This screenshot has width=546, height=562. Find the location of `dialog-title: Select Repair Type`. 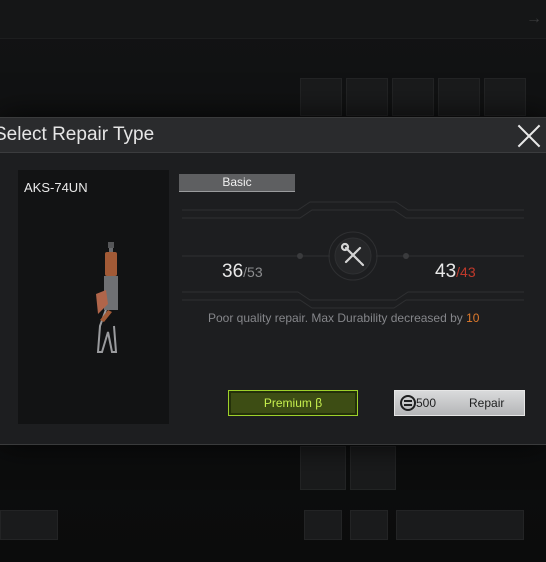

dialog-title: Select Repair Type is located at coordinates (77, 134).